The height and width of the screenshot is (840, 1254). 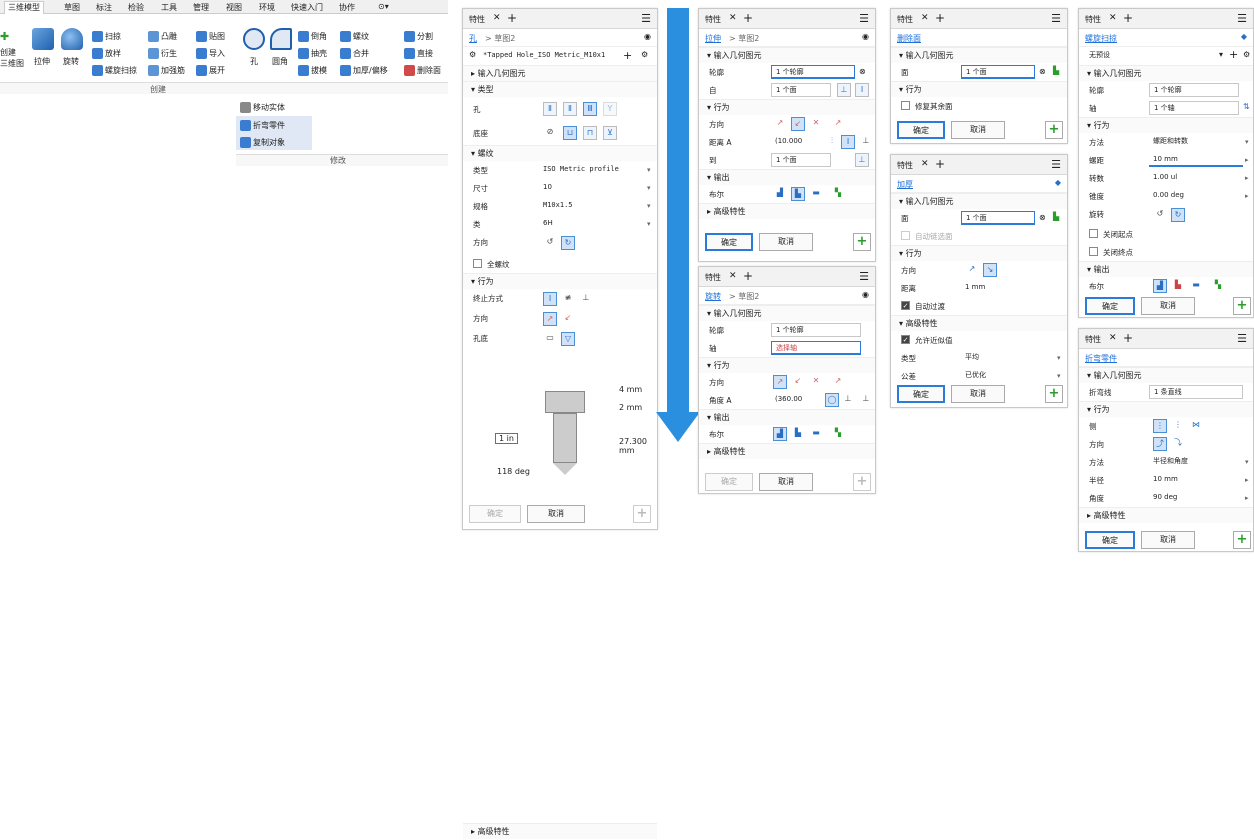 What do you see at coordinates (636, 446) in the screenshot?
I see `dim-hole-depth: 27.300 mm` at bounding box center [636, 446].